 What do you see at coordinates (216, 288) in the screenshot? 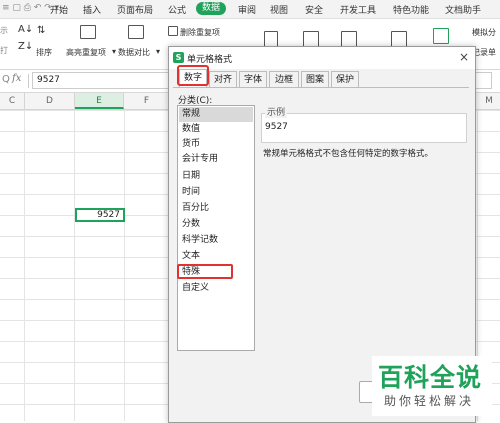
I see `category-custom: 自定义` at bounding box center [216, 288].